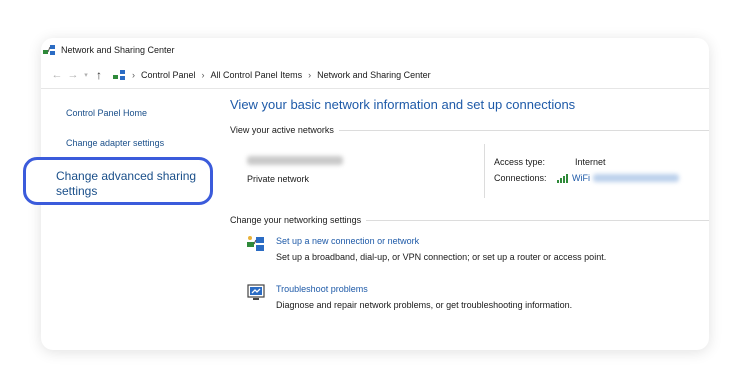  What do you see at coordinates (86, 75) in the screenshot?
I see `chevron-down-icon: ▾` at bounding box center [86, 75].